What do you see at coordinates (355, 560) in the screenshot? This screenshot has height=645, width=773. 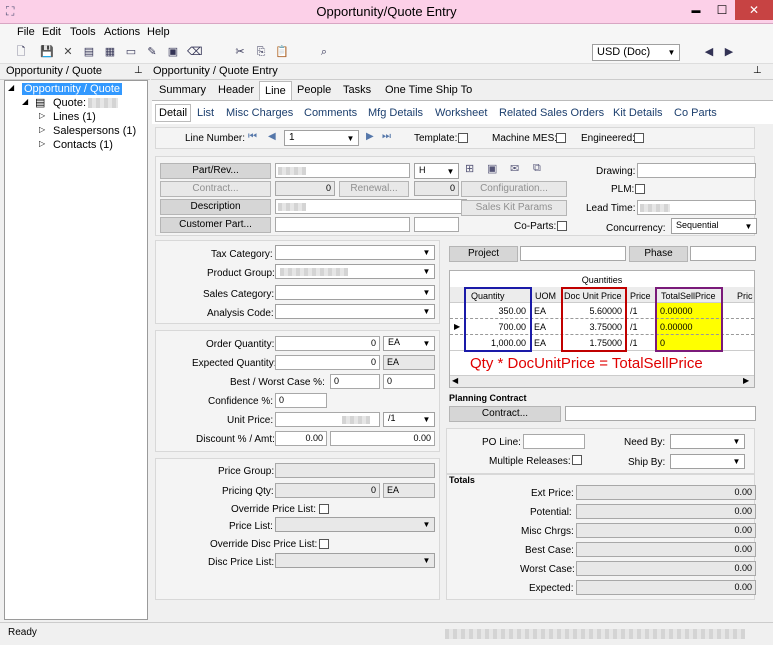 I see `disc-price-list-select: ▼` at bounding box center [355, 560].